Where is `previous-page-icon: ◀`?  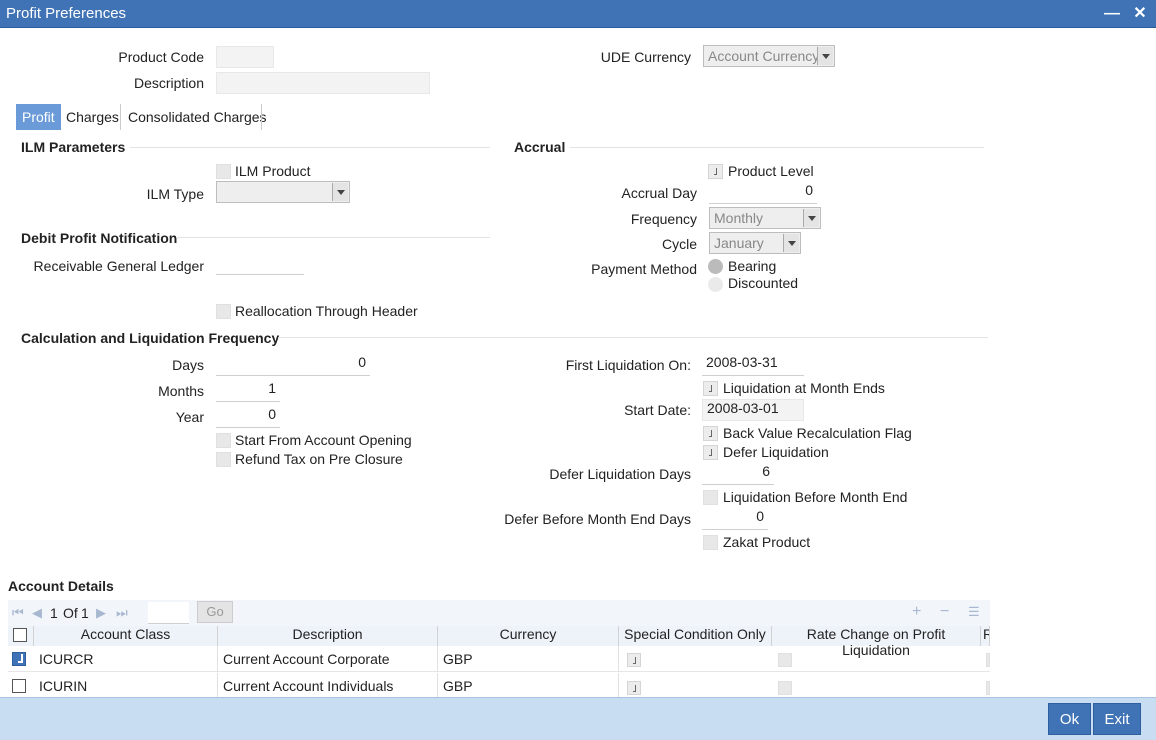
previous-page-icon: ◀ is located at coordinates (37, 613).